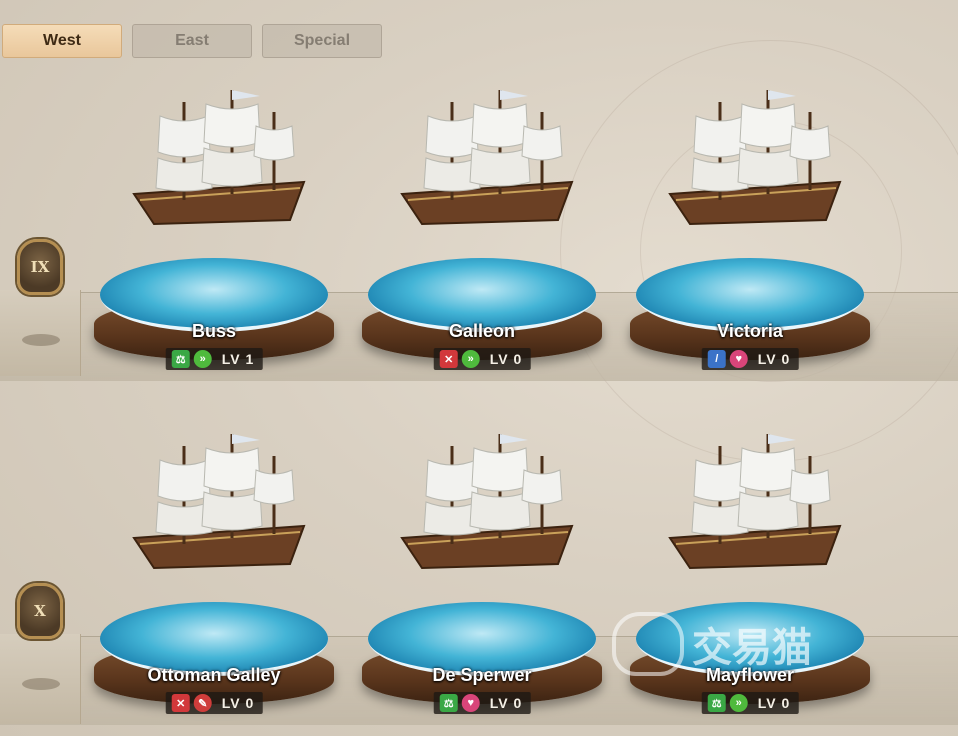 The width and height of the screenshot is (958, 736). What do you see at coordinates (238, 359) in the screenshot?
I see `ship-level: LV 1` at bounding box center [238, 359].